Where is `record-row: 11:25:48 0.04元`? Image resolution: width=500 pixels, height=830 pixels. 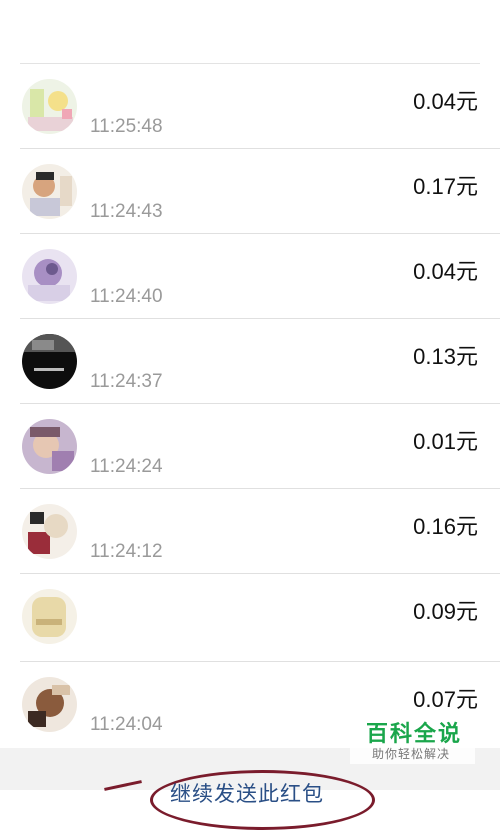
record-row: 11:25:48 0.04元 is located at coordinates (250, 106).